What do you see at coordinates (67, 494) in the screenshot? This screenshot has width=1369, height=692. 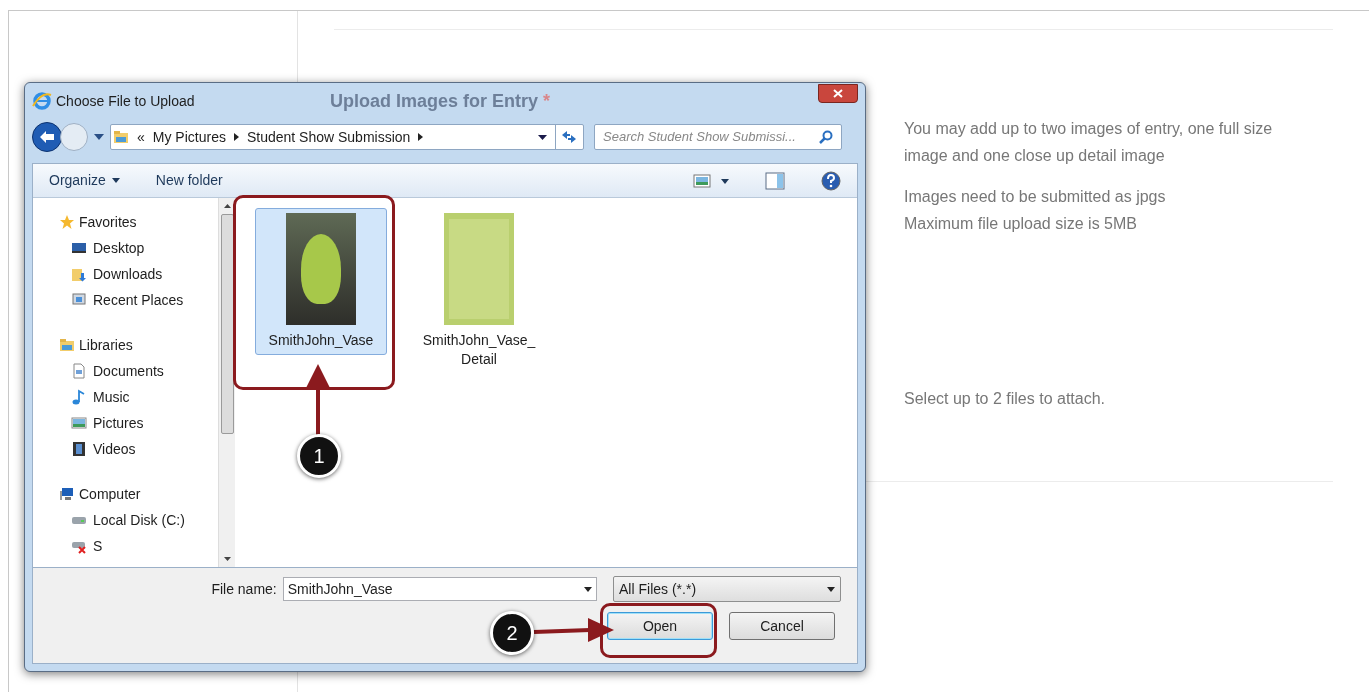 I see `computer-icon` at bounding box center [67, 494].